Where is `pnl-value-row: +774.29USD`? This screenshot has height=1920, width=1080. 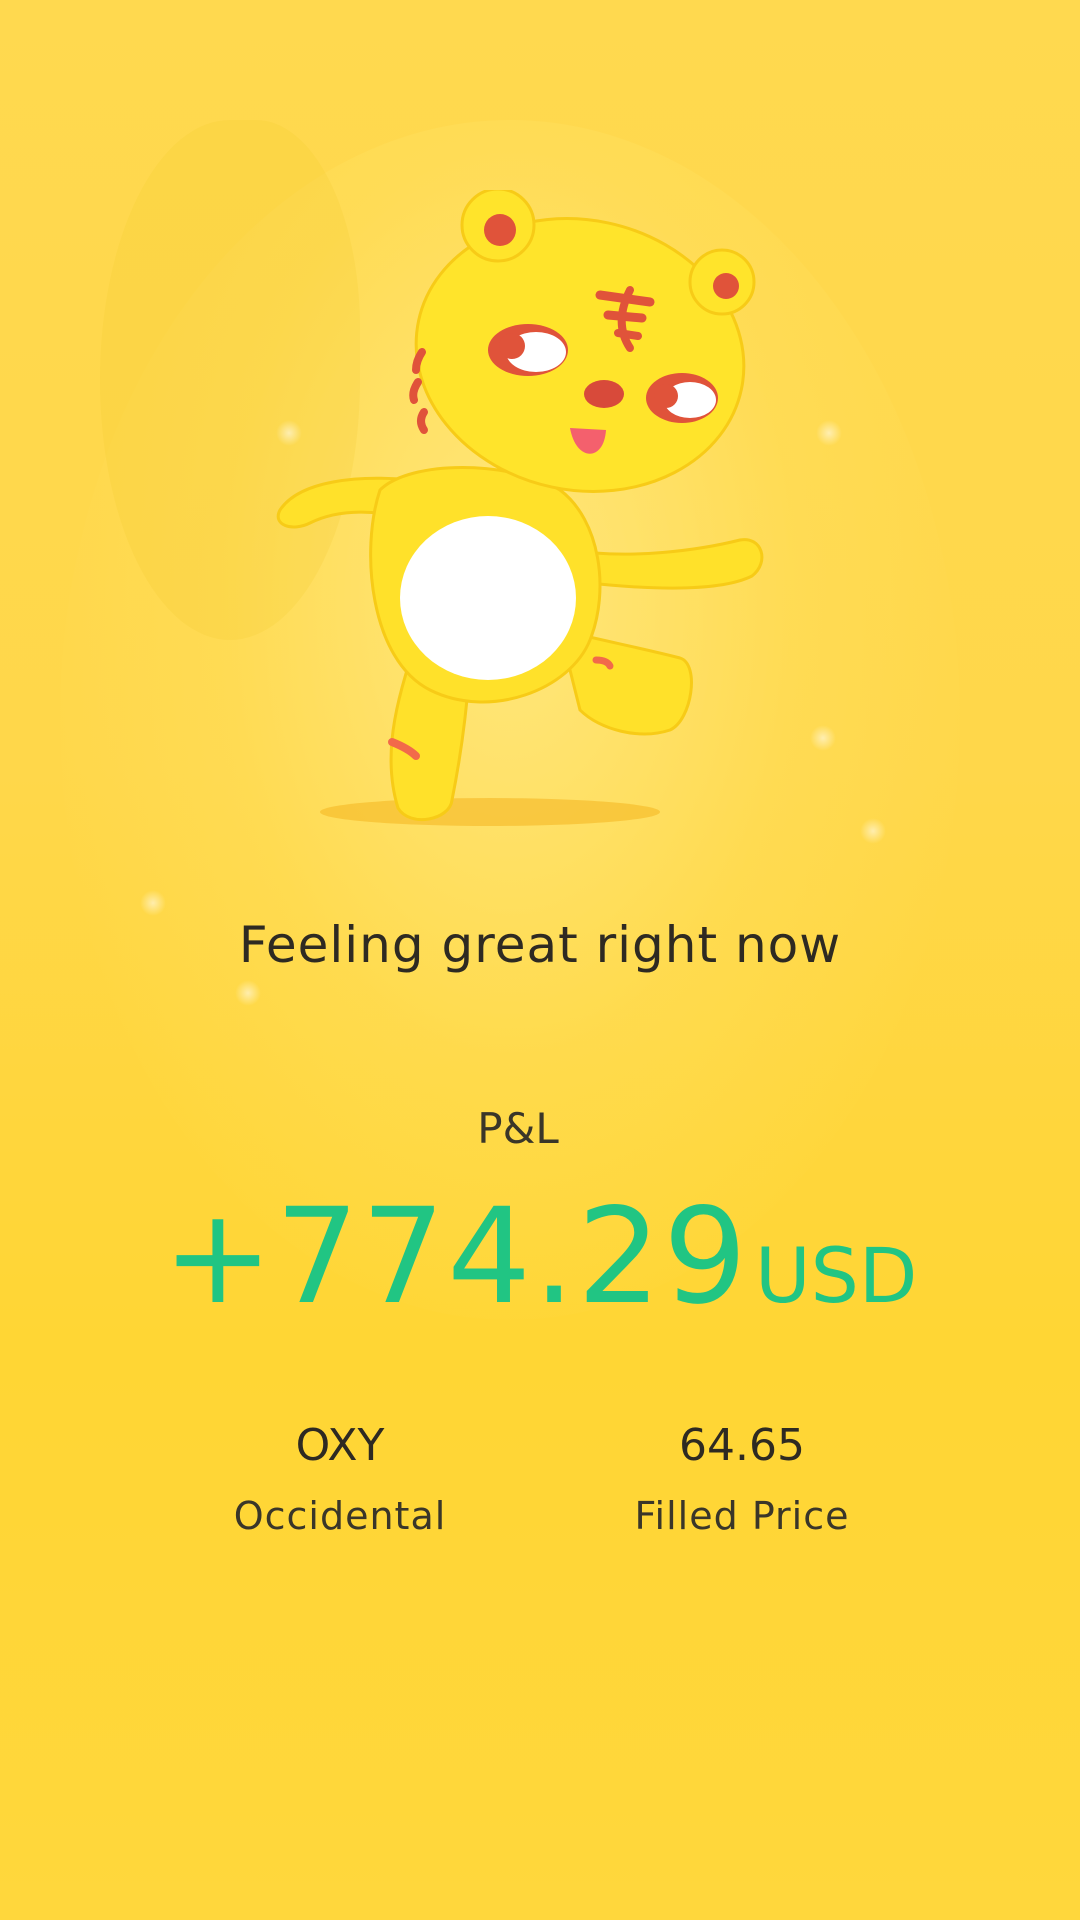
pnl-value-row: +774.29USD is located at coordinates (540, 1257).